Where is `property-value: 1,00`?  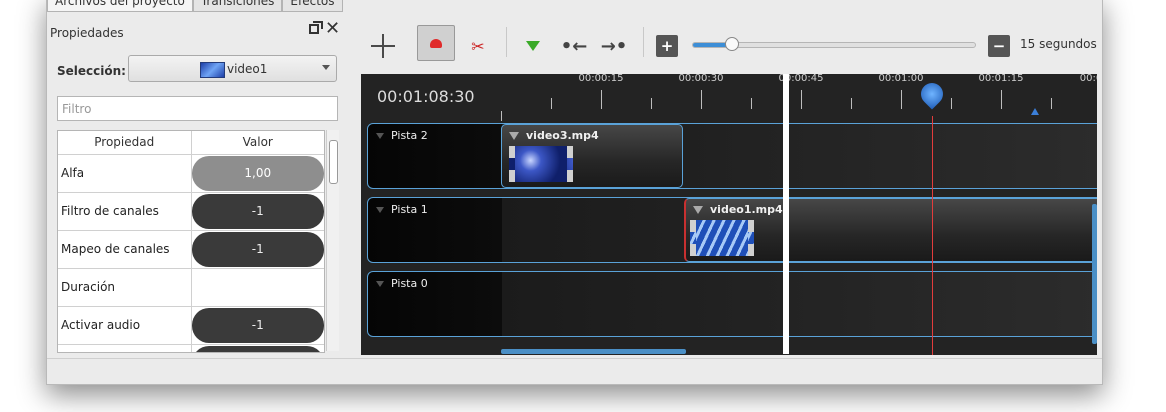 property-value: 1,00 is located at coordinates (257, 173).